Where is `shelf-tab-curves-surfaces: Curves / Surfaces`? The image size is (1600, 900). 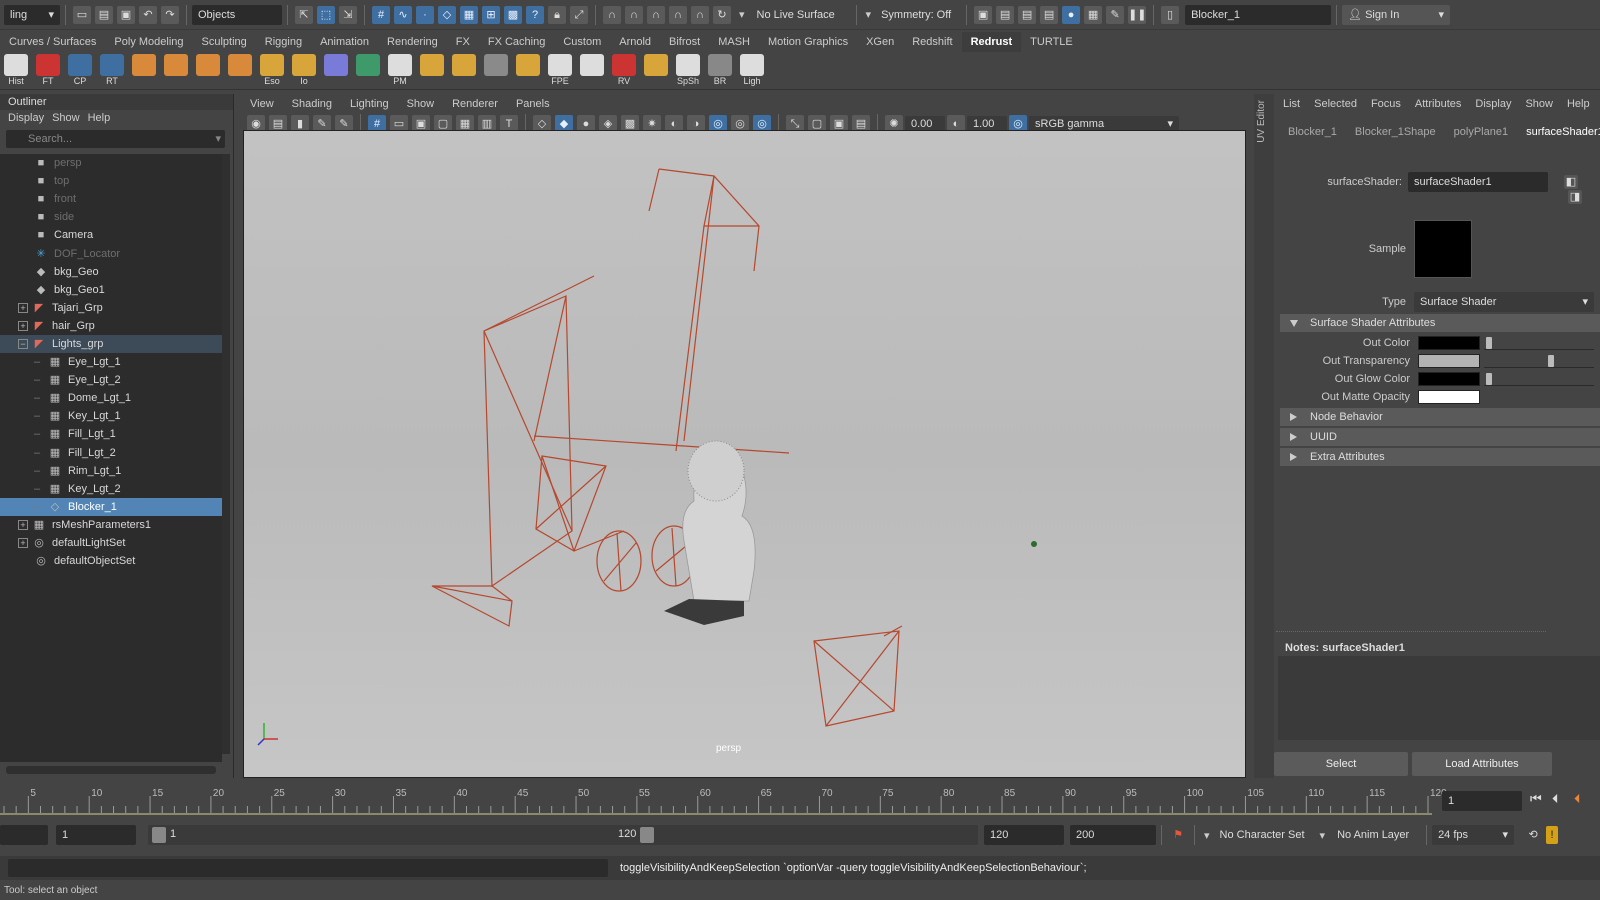
shelf-tab-curves-surfaces: Curves / Surfaces is located at coordinates (52, 42).